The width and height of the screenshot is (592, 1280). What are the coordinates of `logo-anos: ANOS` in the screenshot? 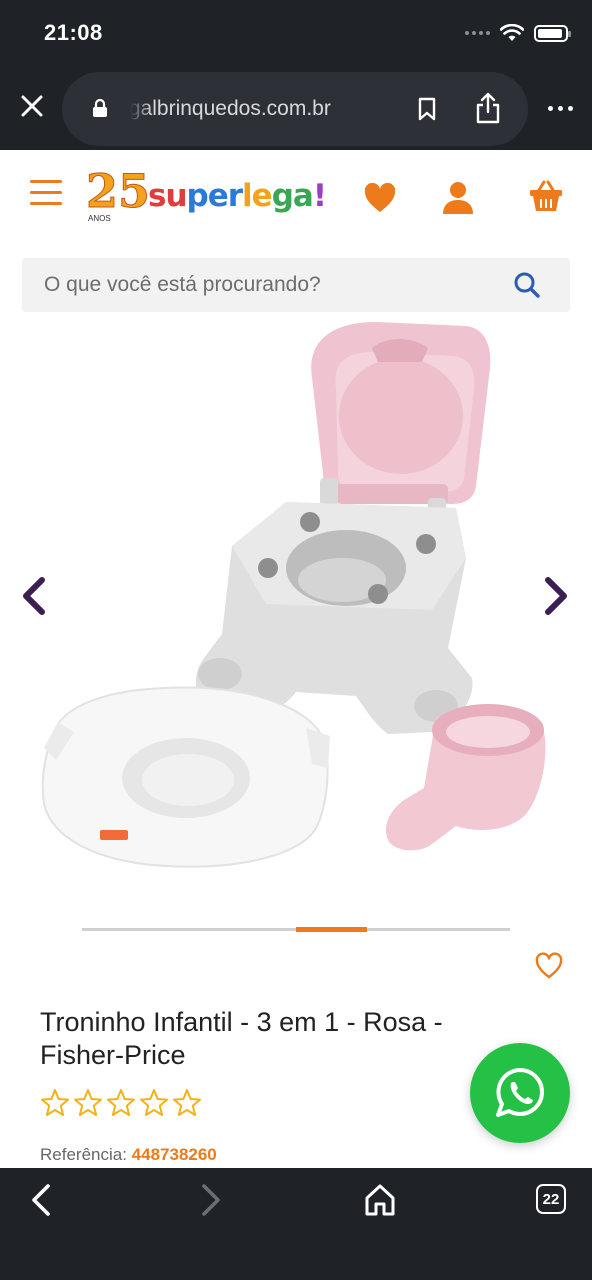 It's located at (99, 218).